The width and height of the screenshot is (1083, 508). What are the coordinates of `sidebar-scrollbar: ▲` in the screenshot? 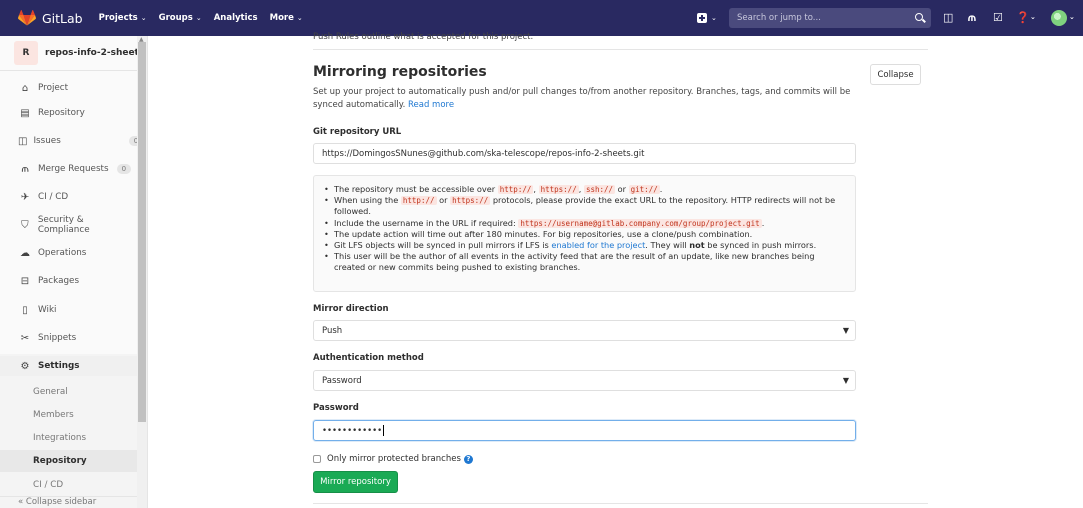 It's located at (142, 272).